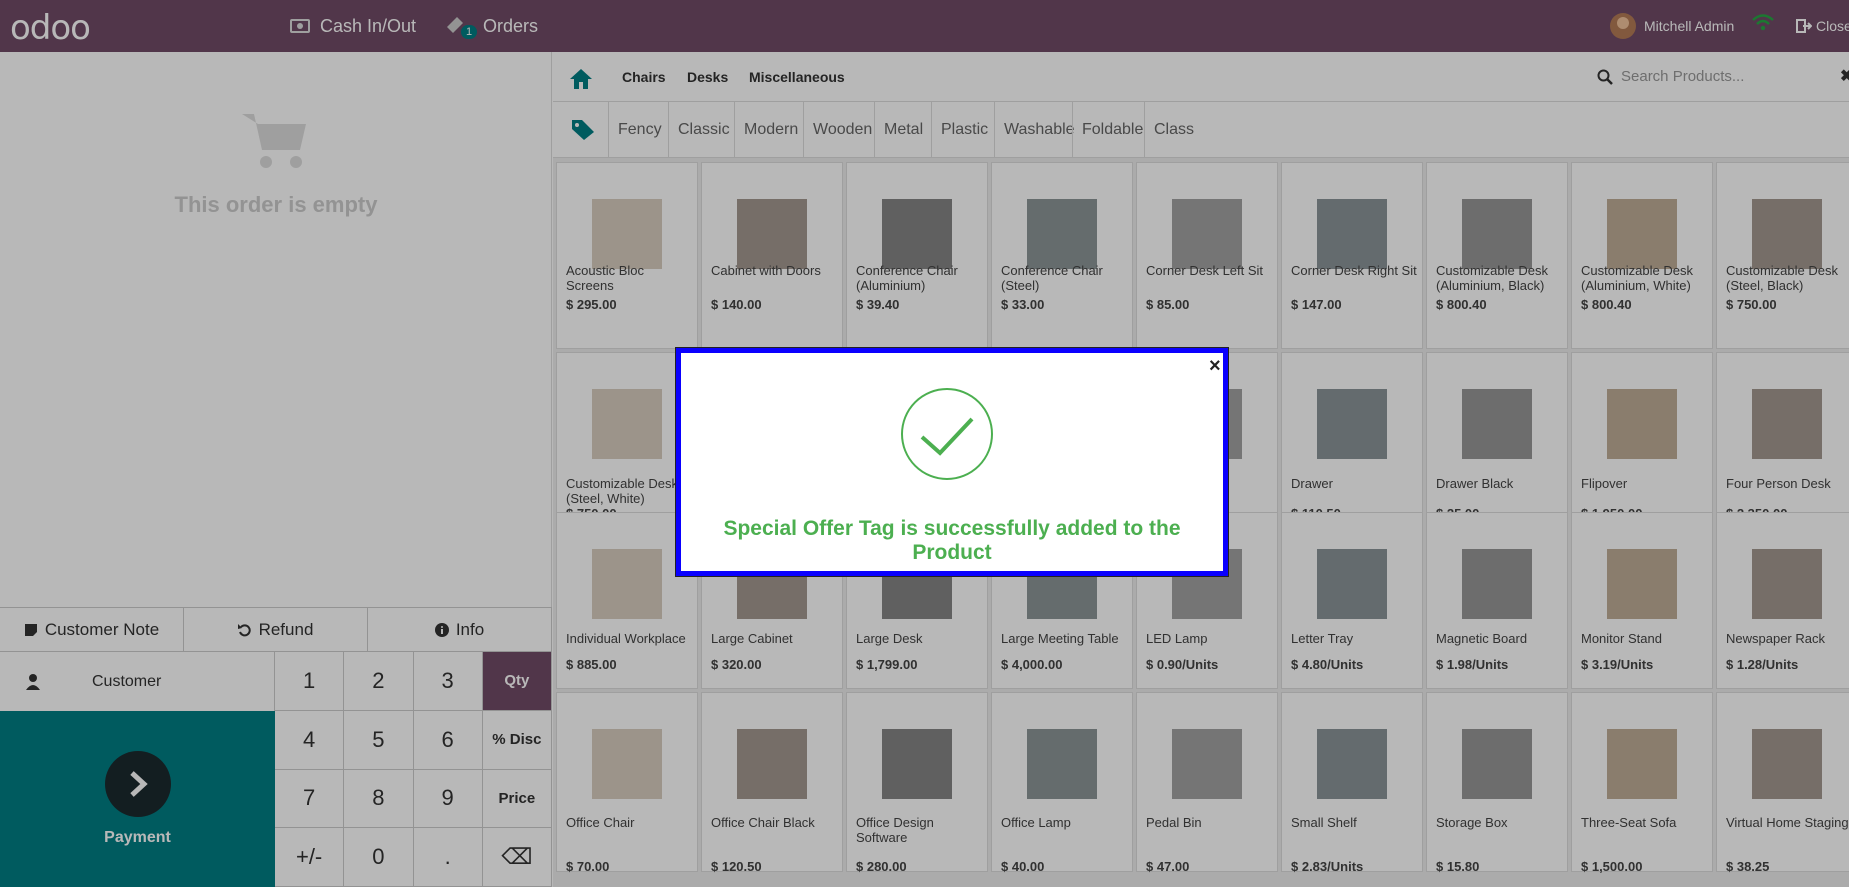 This screenshot has width=1849, height=887. I want to click on check-circle-icon, so click(947, 434).